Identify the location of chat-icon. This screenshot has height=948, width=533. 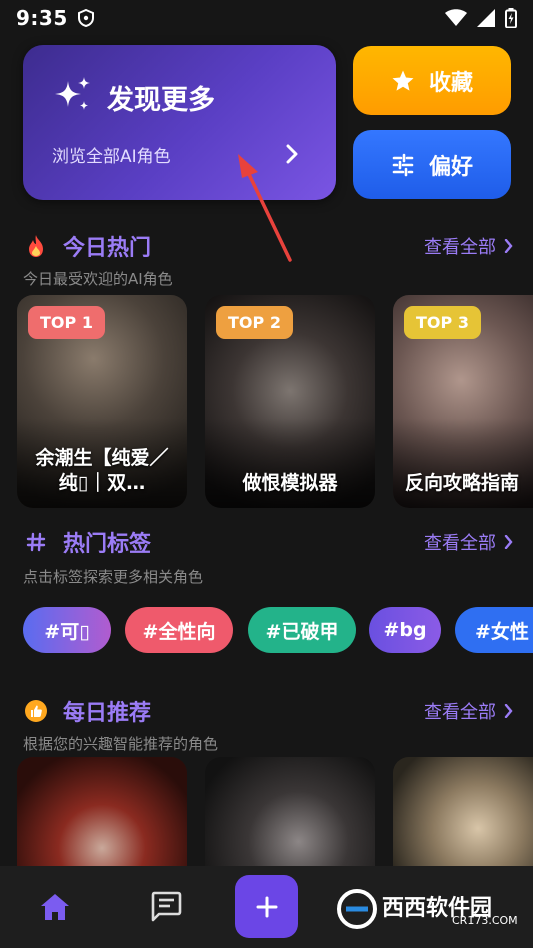
(166, 906).